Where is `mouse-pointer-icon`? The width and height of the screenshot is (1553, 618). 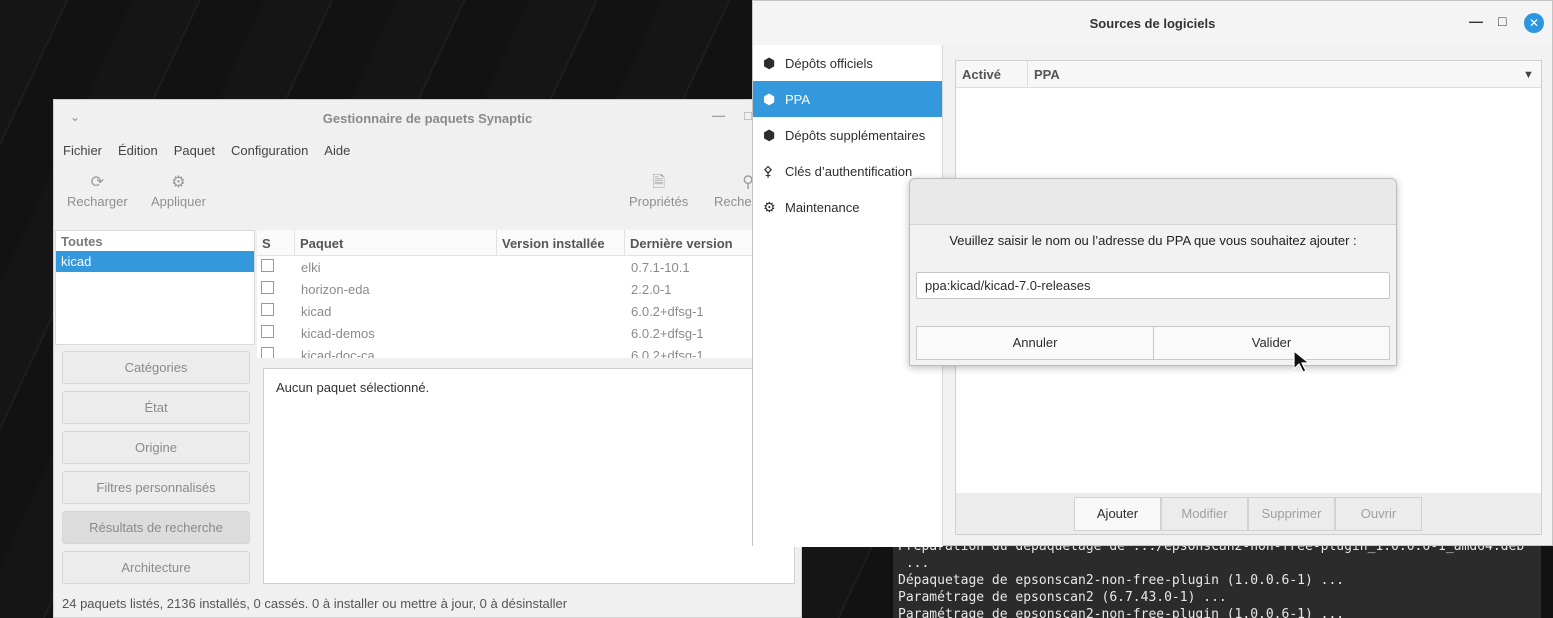 mouse-pointer-icon is located at coordinates (1302, 361).